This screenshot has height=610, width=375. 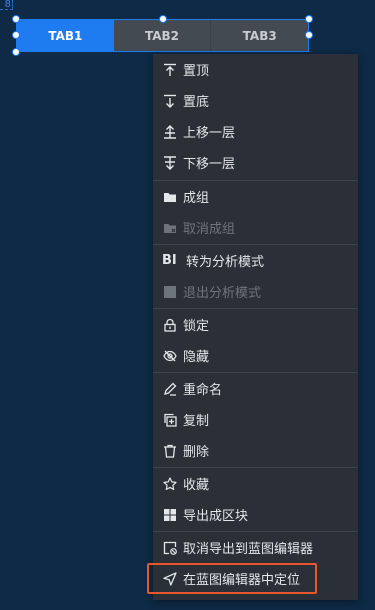 I want to click on tab-2: TAB2, so click(x=162, y=35).